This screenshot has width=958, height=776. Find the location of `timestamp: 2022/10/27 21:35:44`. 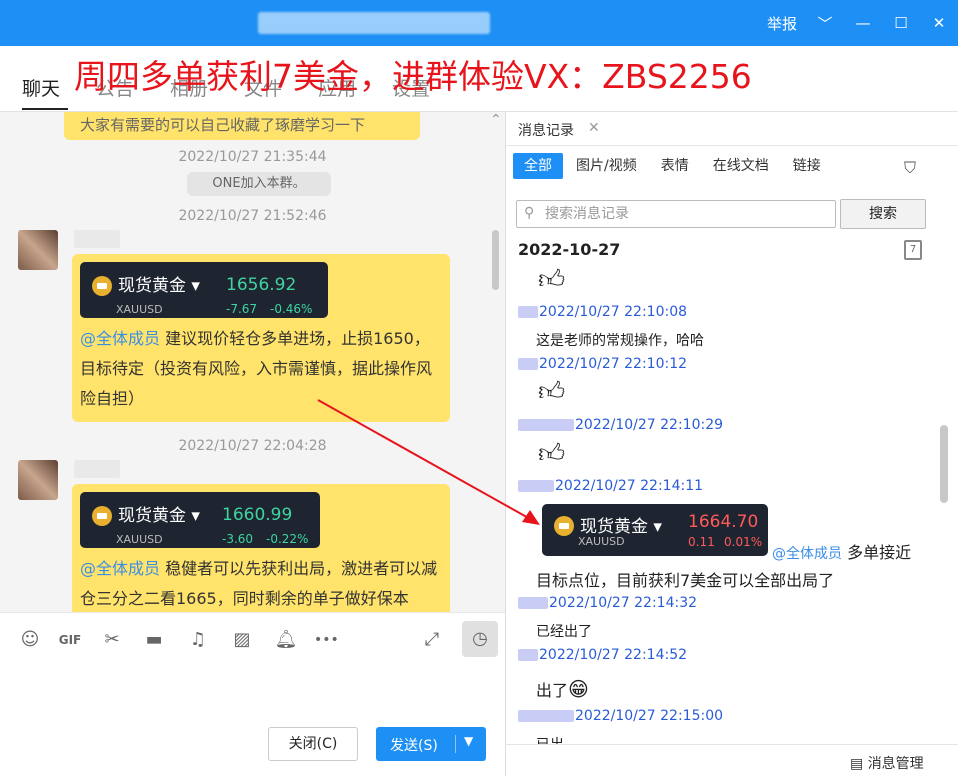

timestamp: 2022/10/27 21:35:44 is located at coordinates (252, 157).